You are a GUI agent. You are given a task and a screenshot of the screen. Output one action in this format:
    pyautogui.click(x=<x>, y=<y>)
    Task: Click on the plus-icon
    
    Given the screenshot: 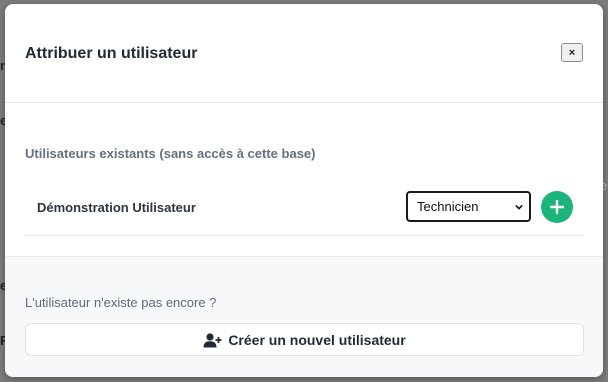 What is the action you would take?
    pyautogui.click(x=557, y=207)
    